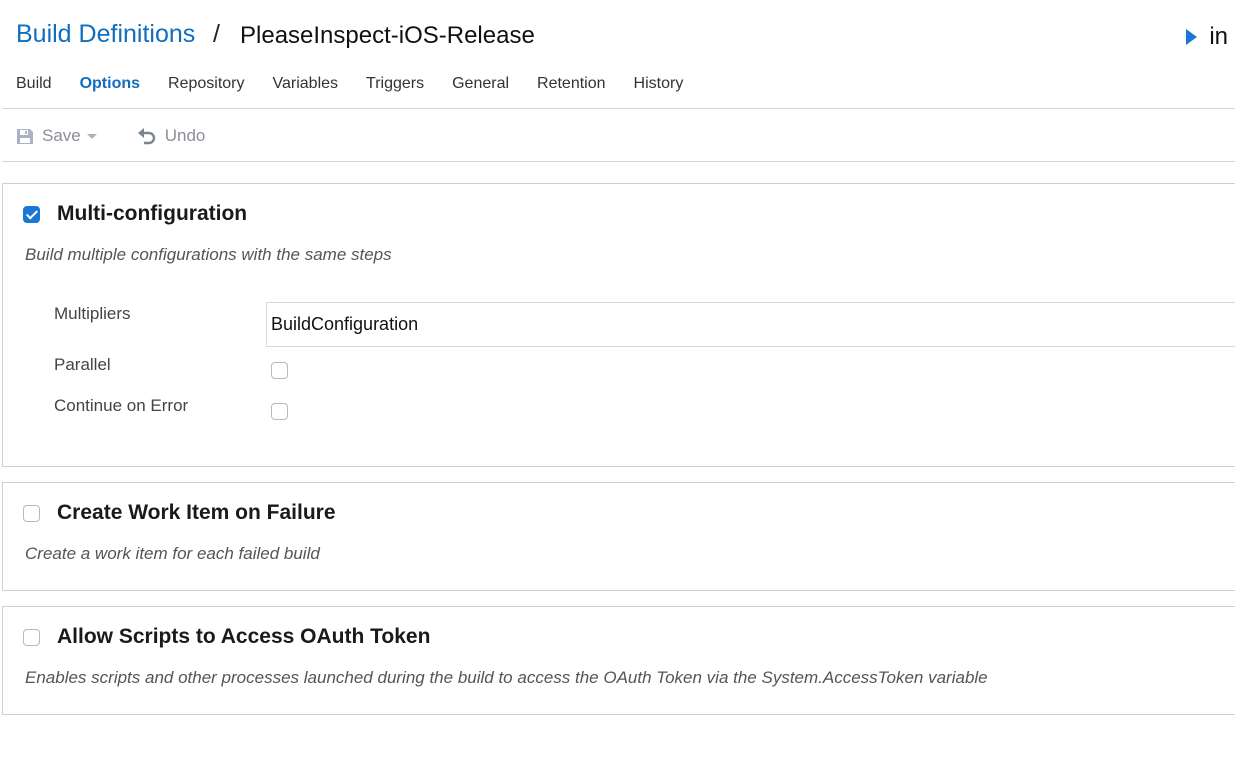 The height and width of the screenshot is (761, 1235). I want to click on breadcrumb-build-definitions-link: Build Definitions, so click(105, 34).